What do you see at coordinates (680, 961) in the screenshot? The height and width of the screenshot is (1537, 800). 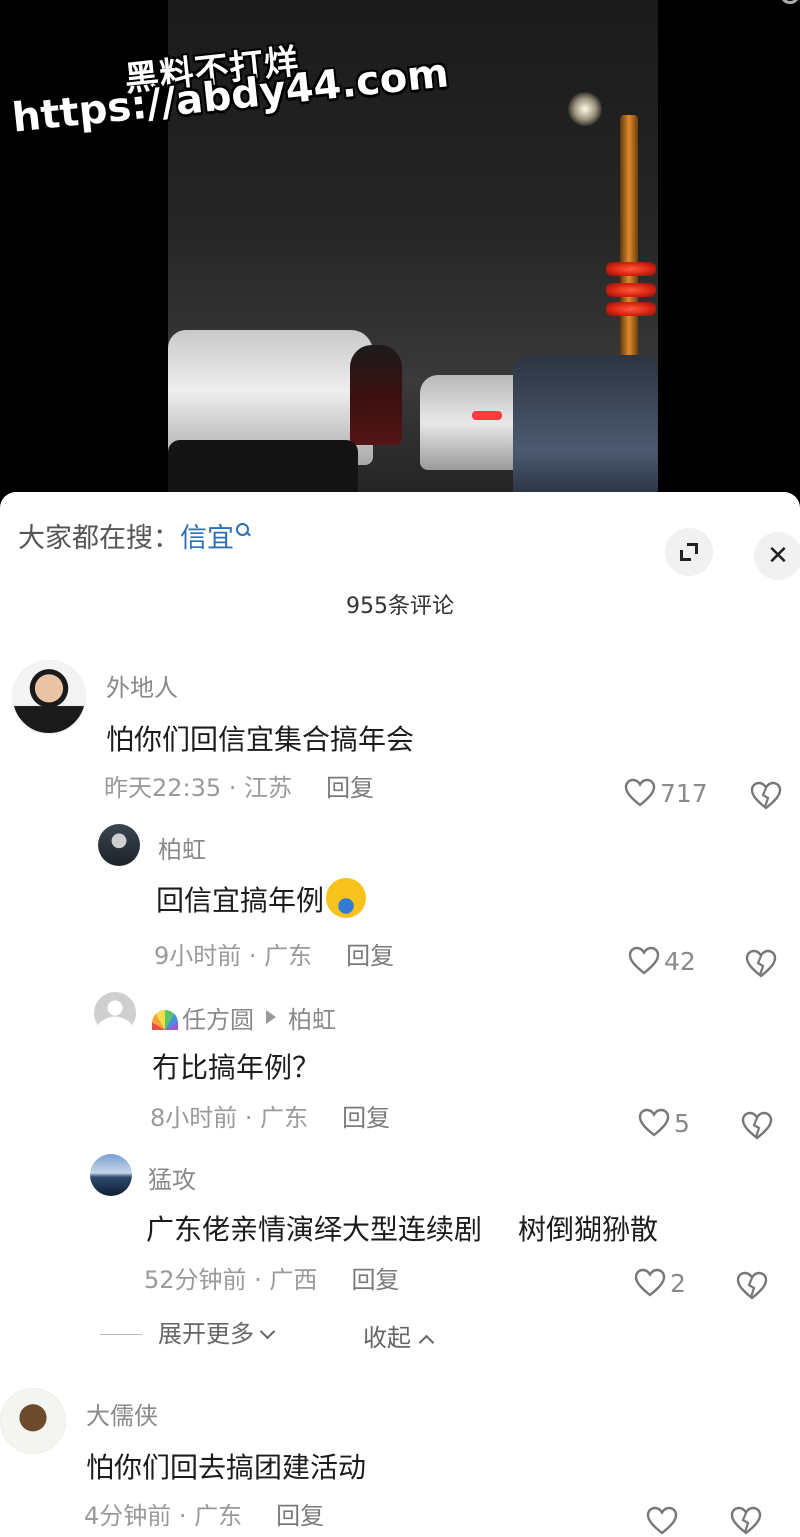 I see `like-count: 42` at bounding box center [680, 961].